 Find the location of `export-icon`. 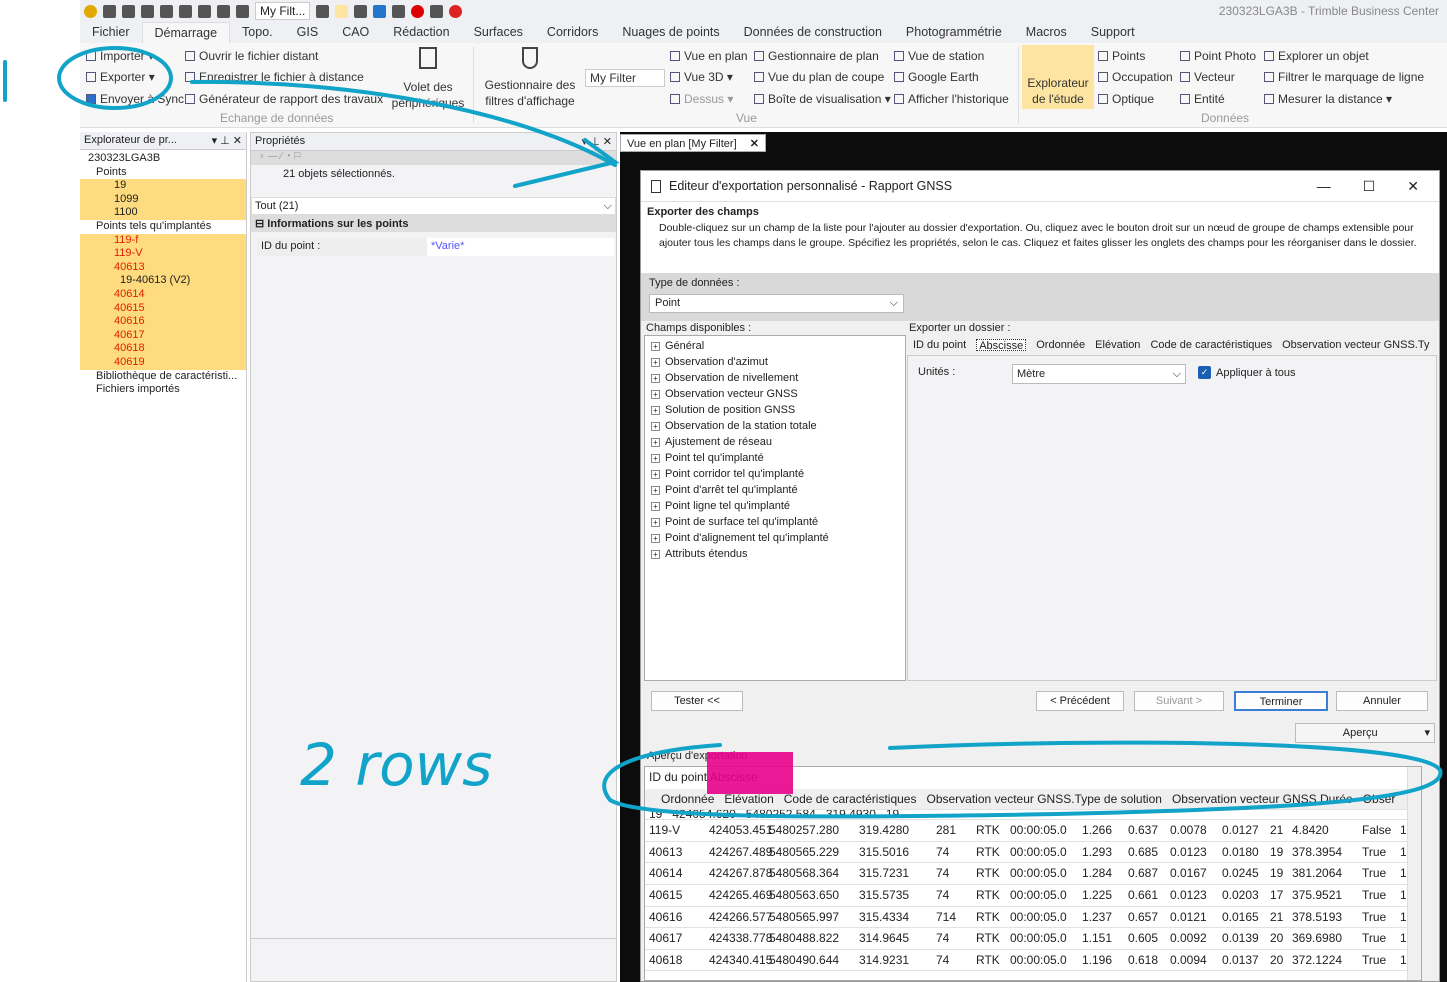

export-icon is located at coordinates (166, 11).